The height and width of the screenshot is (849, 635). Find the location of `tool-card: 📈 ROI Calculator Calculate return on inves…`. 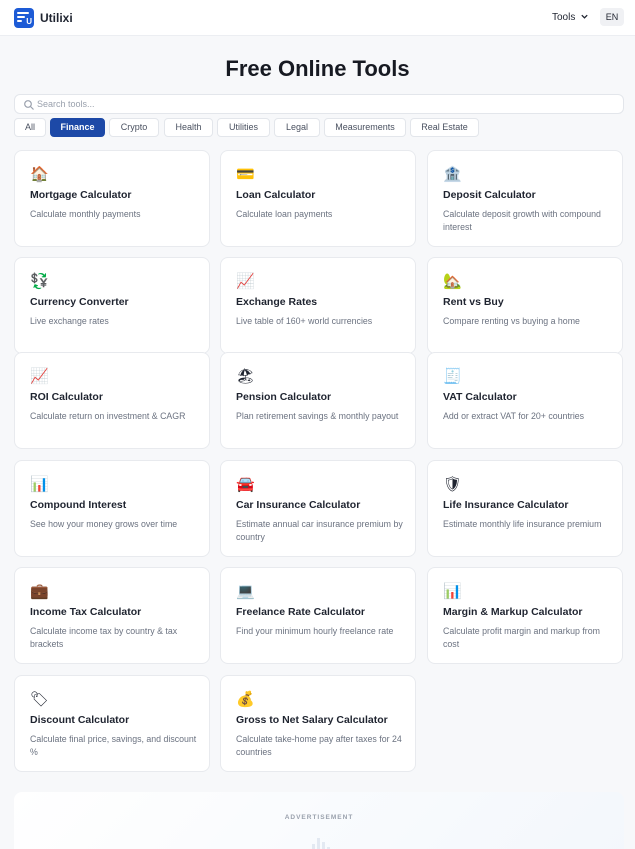

tool-card: 📈 ROI Calculator Calculate return on inves… is located at coordinates (112, 400).